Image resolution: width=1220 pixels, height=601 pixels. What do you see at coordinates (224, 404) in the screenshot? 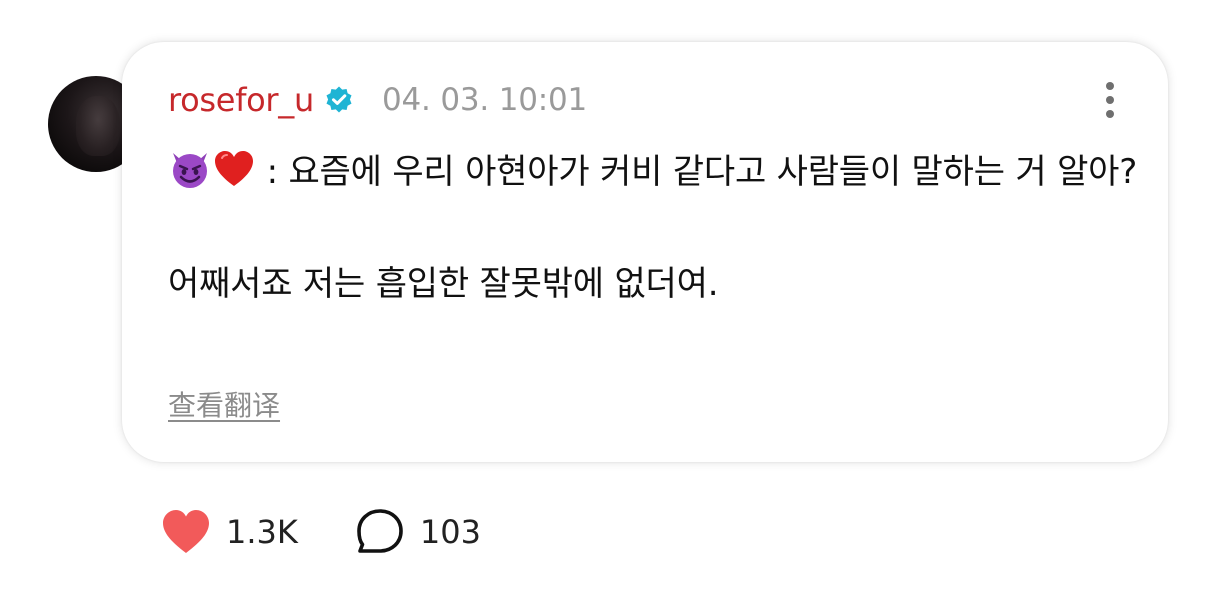
I see `translate-link: 查看翻译` at bounding box center [224, 404].